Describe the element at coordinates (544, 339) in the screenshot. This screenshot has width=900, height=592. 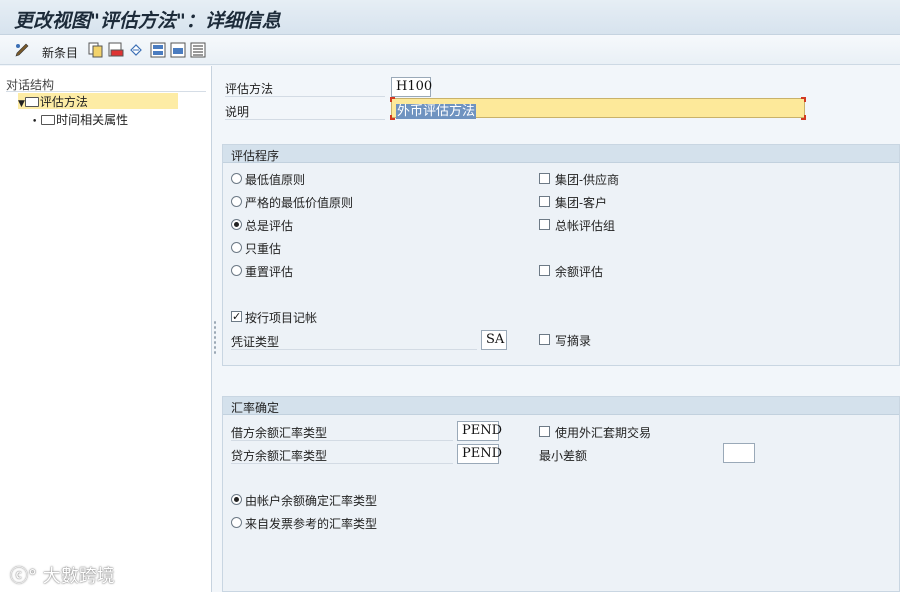
I see `checkbox-write-log` at that location.